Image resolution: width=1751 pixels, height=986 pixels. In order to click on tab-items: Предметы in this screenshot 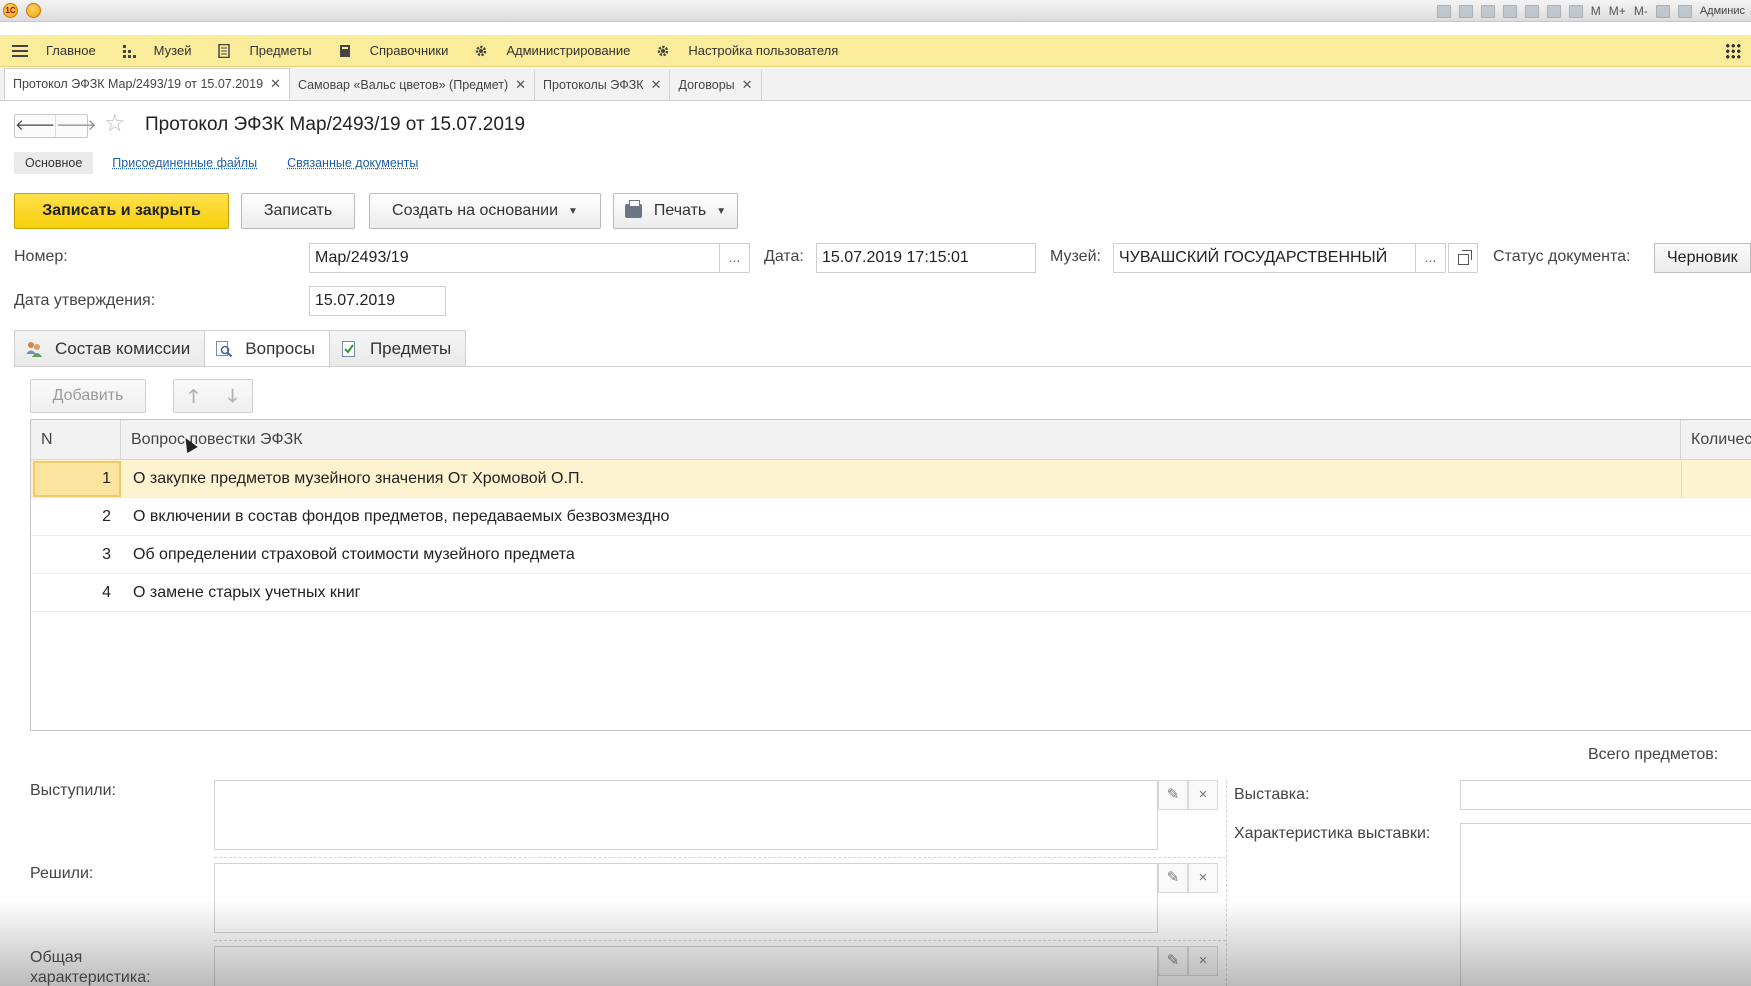, I will do `click(397, 348)`.